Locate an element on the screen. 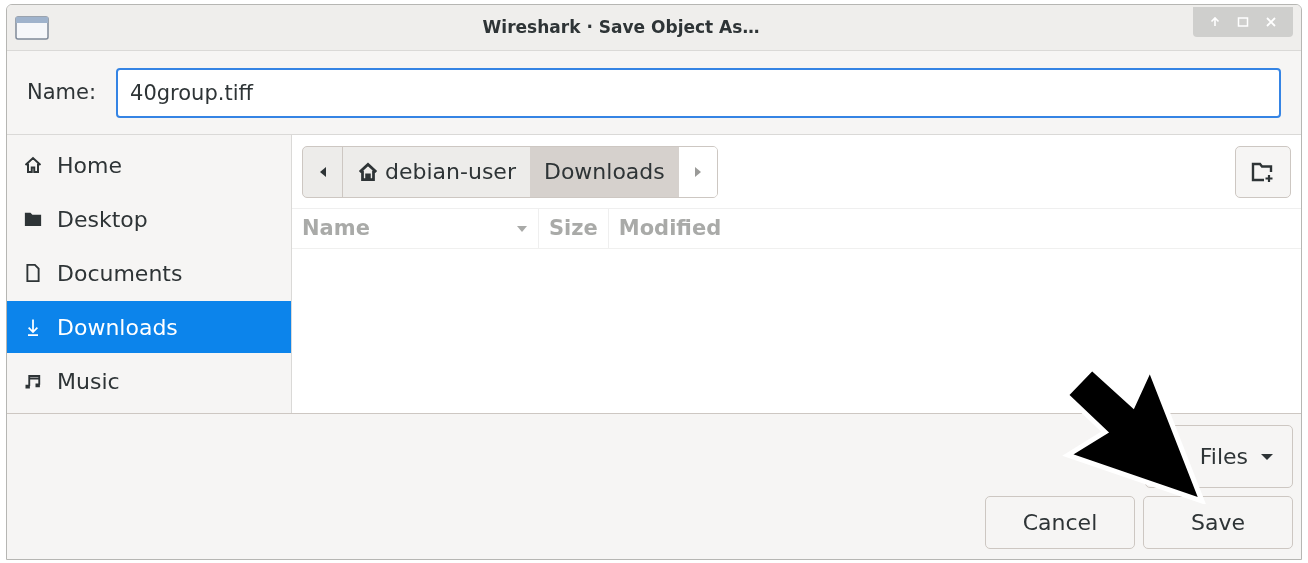 Image resolution: width=1308 pixels, height=563 pixels. name-label: Name: is located at coordinates (62, 92).